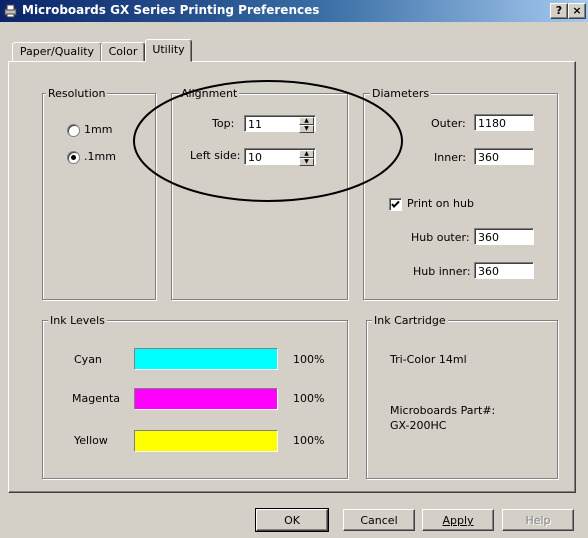 The image size is (588, 538). Describe the element at coordinates (73, 130) in the screenshot. I see `radio-1mm` at that location.